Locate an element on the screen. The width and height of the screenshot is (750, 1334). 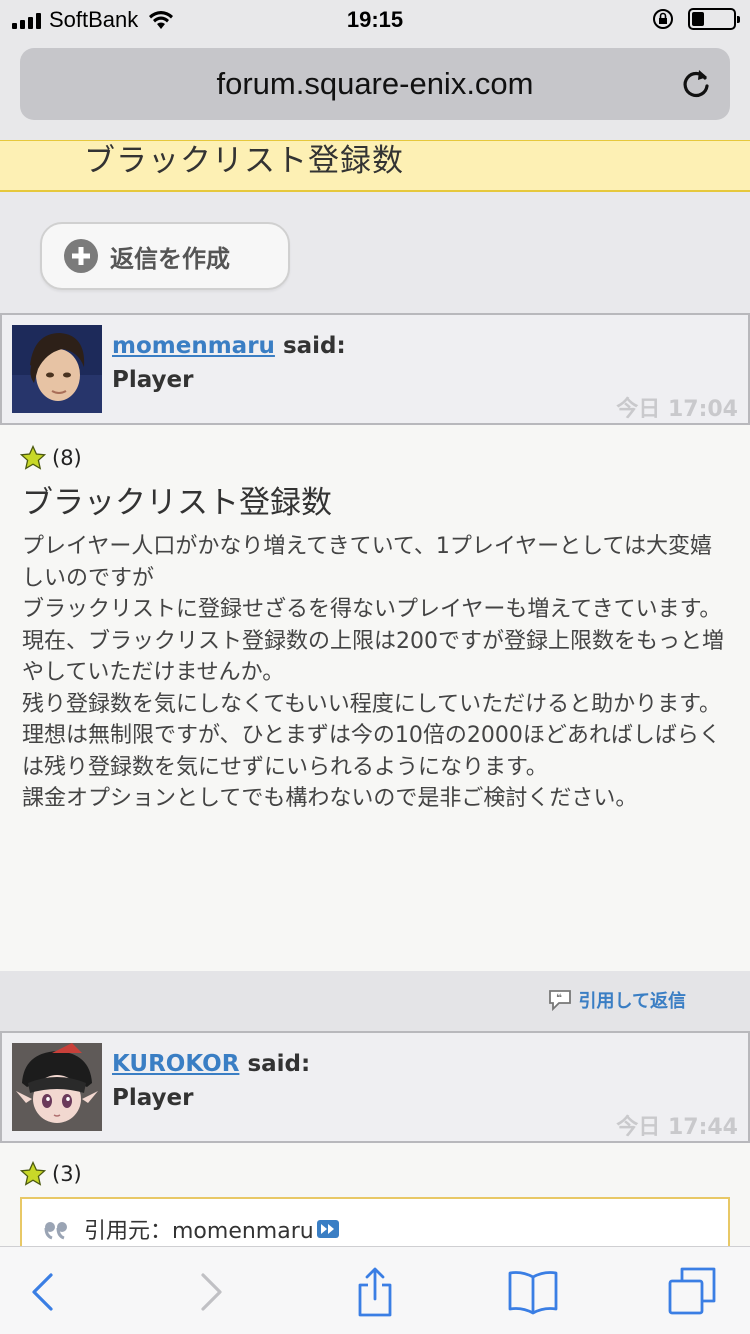
url-text: forum.square-enix.com is located at coordinates (374, 84).